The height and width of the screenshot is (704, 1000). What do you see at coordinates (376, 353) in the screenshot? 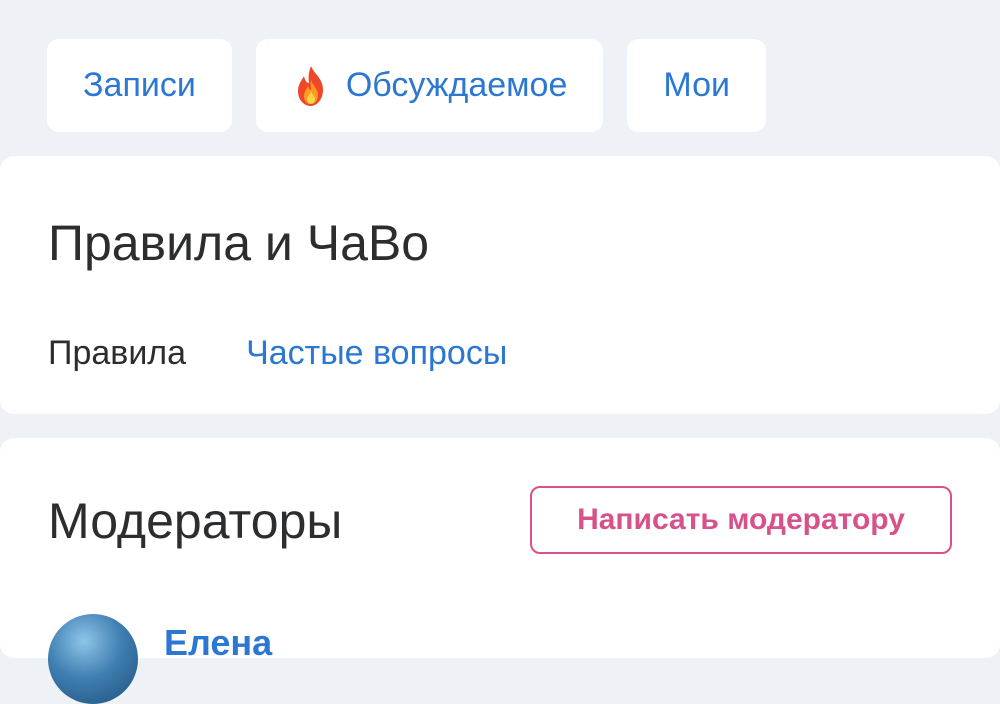
I see `faq-link: Частые вопросы` at bounding box center [376, 353].